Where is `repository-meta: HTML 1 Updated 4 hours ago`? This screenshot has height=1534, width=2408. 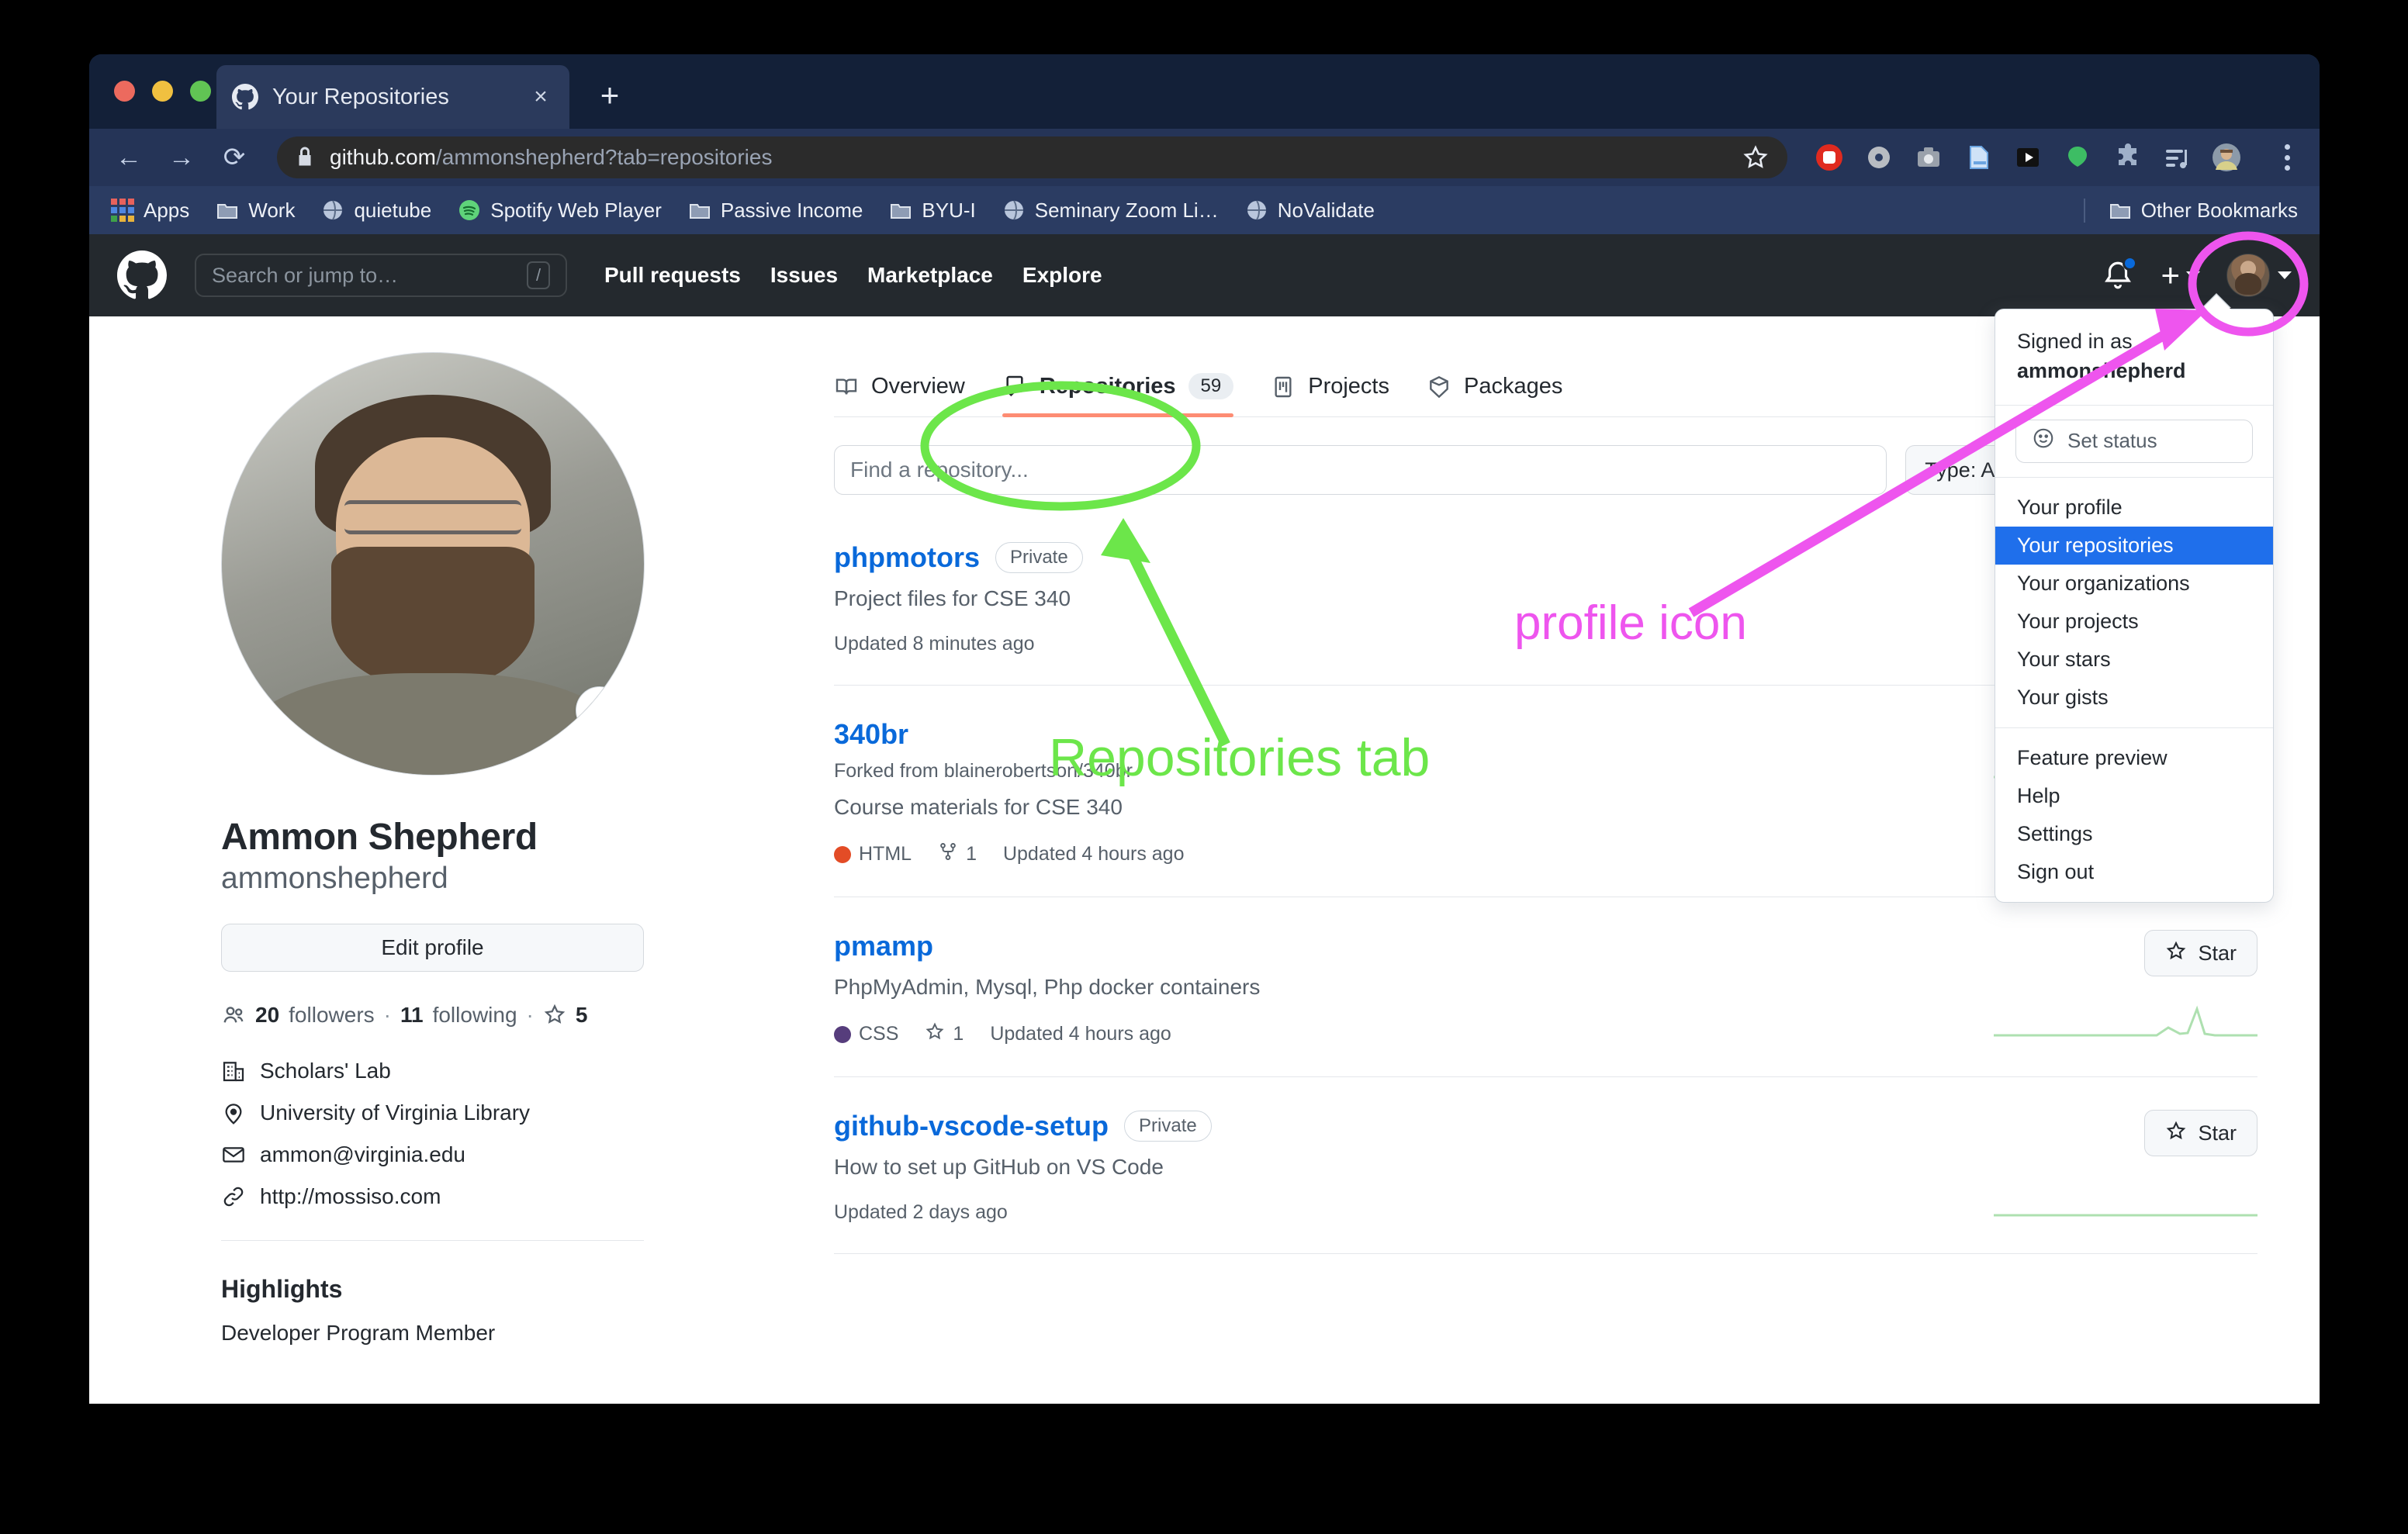
repository-meta: HTML 1 Updated 4 hours ago is located at coordinates (1383, 854).